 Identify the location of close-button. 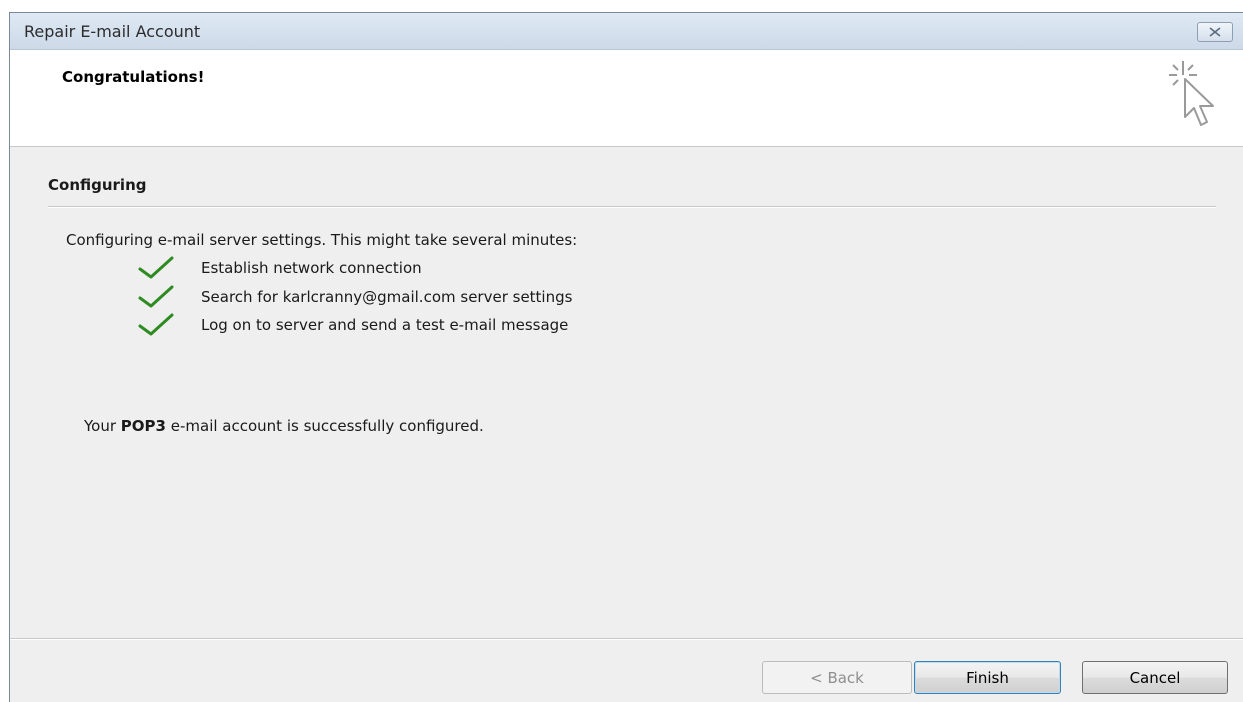
(1215, 32).